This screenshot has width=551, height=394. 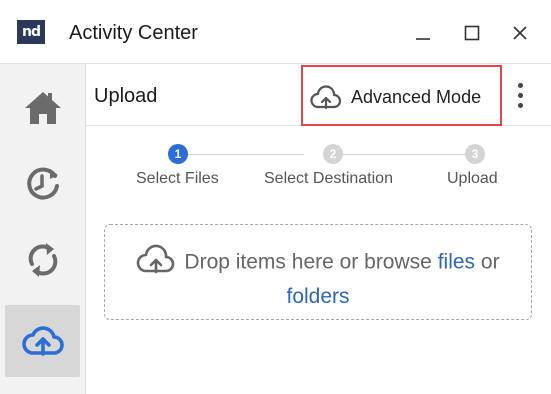 I want to click on sidebar-item-history, so click(x=42, y=184).